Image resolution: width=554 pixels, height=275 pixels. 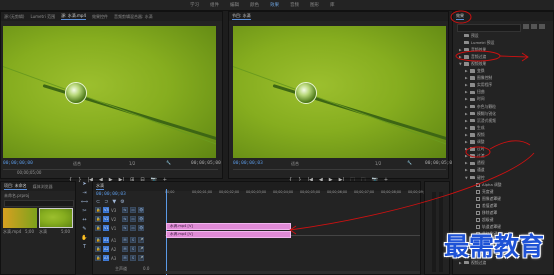 What do you see at coordinates (292, 272) in the screenshot?
I see `timeline-horizontal-scrollbar` at bounding box center [292, 272].